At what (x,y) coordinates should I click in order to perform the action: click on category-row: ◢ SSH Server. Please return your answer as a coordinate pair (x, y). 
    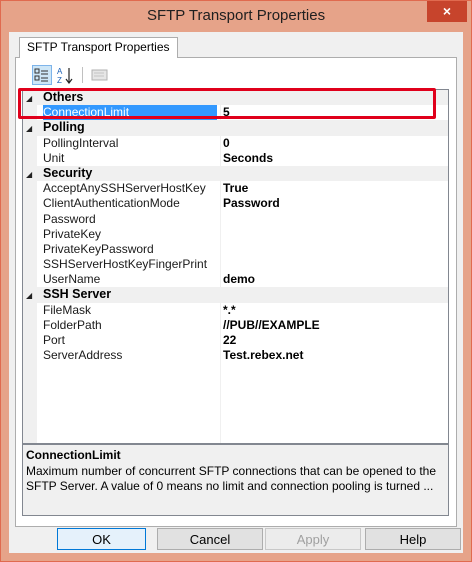
    Looking at the image, I should click on (235, 295).